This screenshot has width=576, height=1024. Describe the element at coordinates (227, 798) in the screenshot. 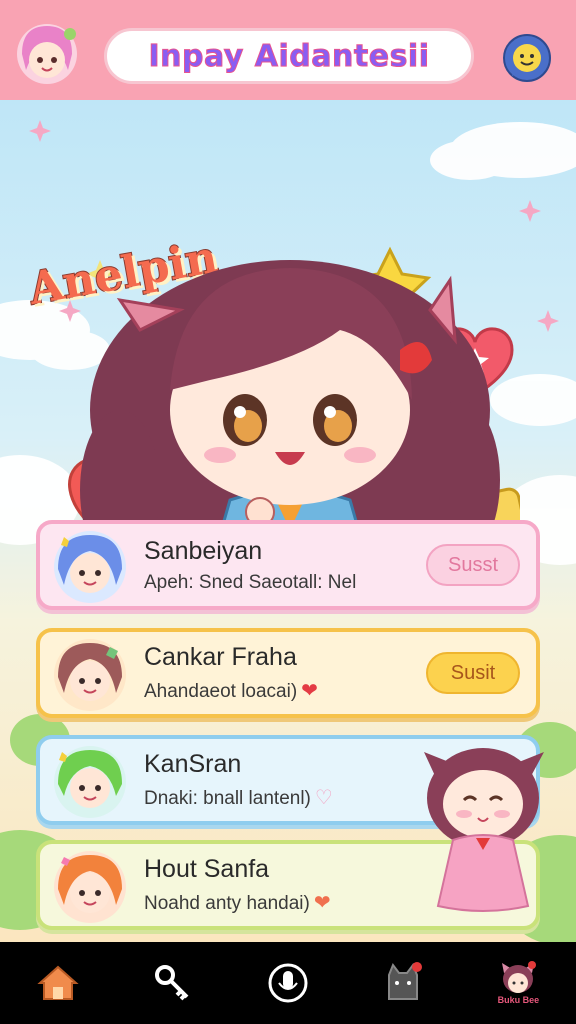

I see `item-subtitle: Dnaki: bnall lantenl)` at that location.